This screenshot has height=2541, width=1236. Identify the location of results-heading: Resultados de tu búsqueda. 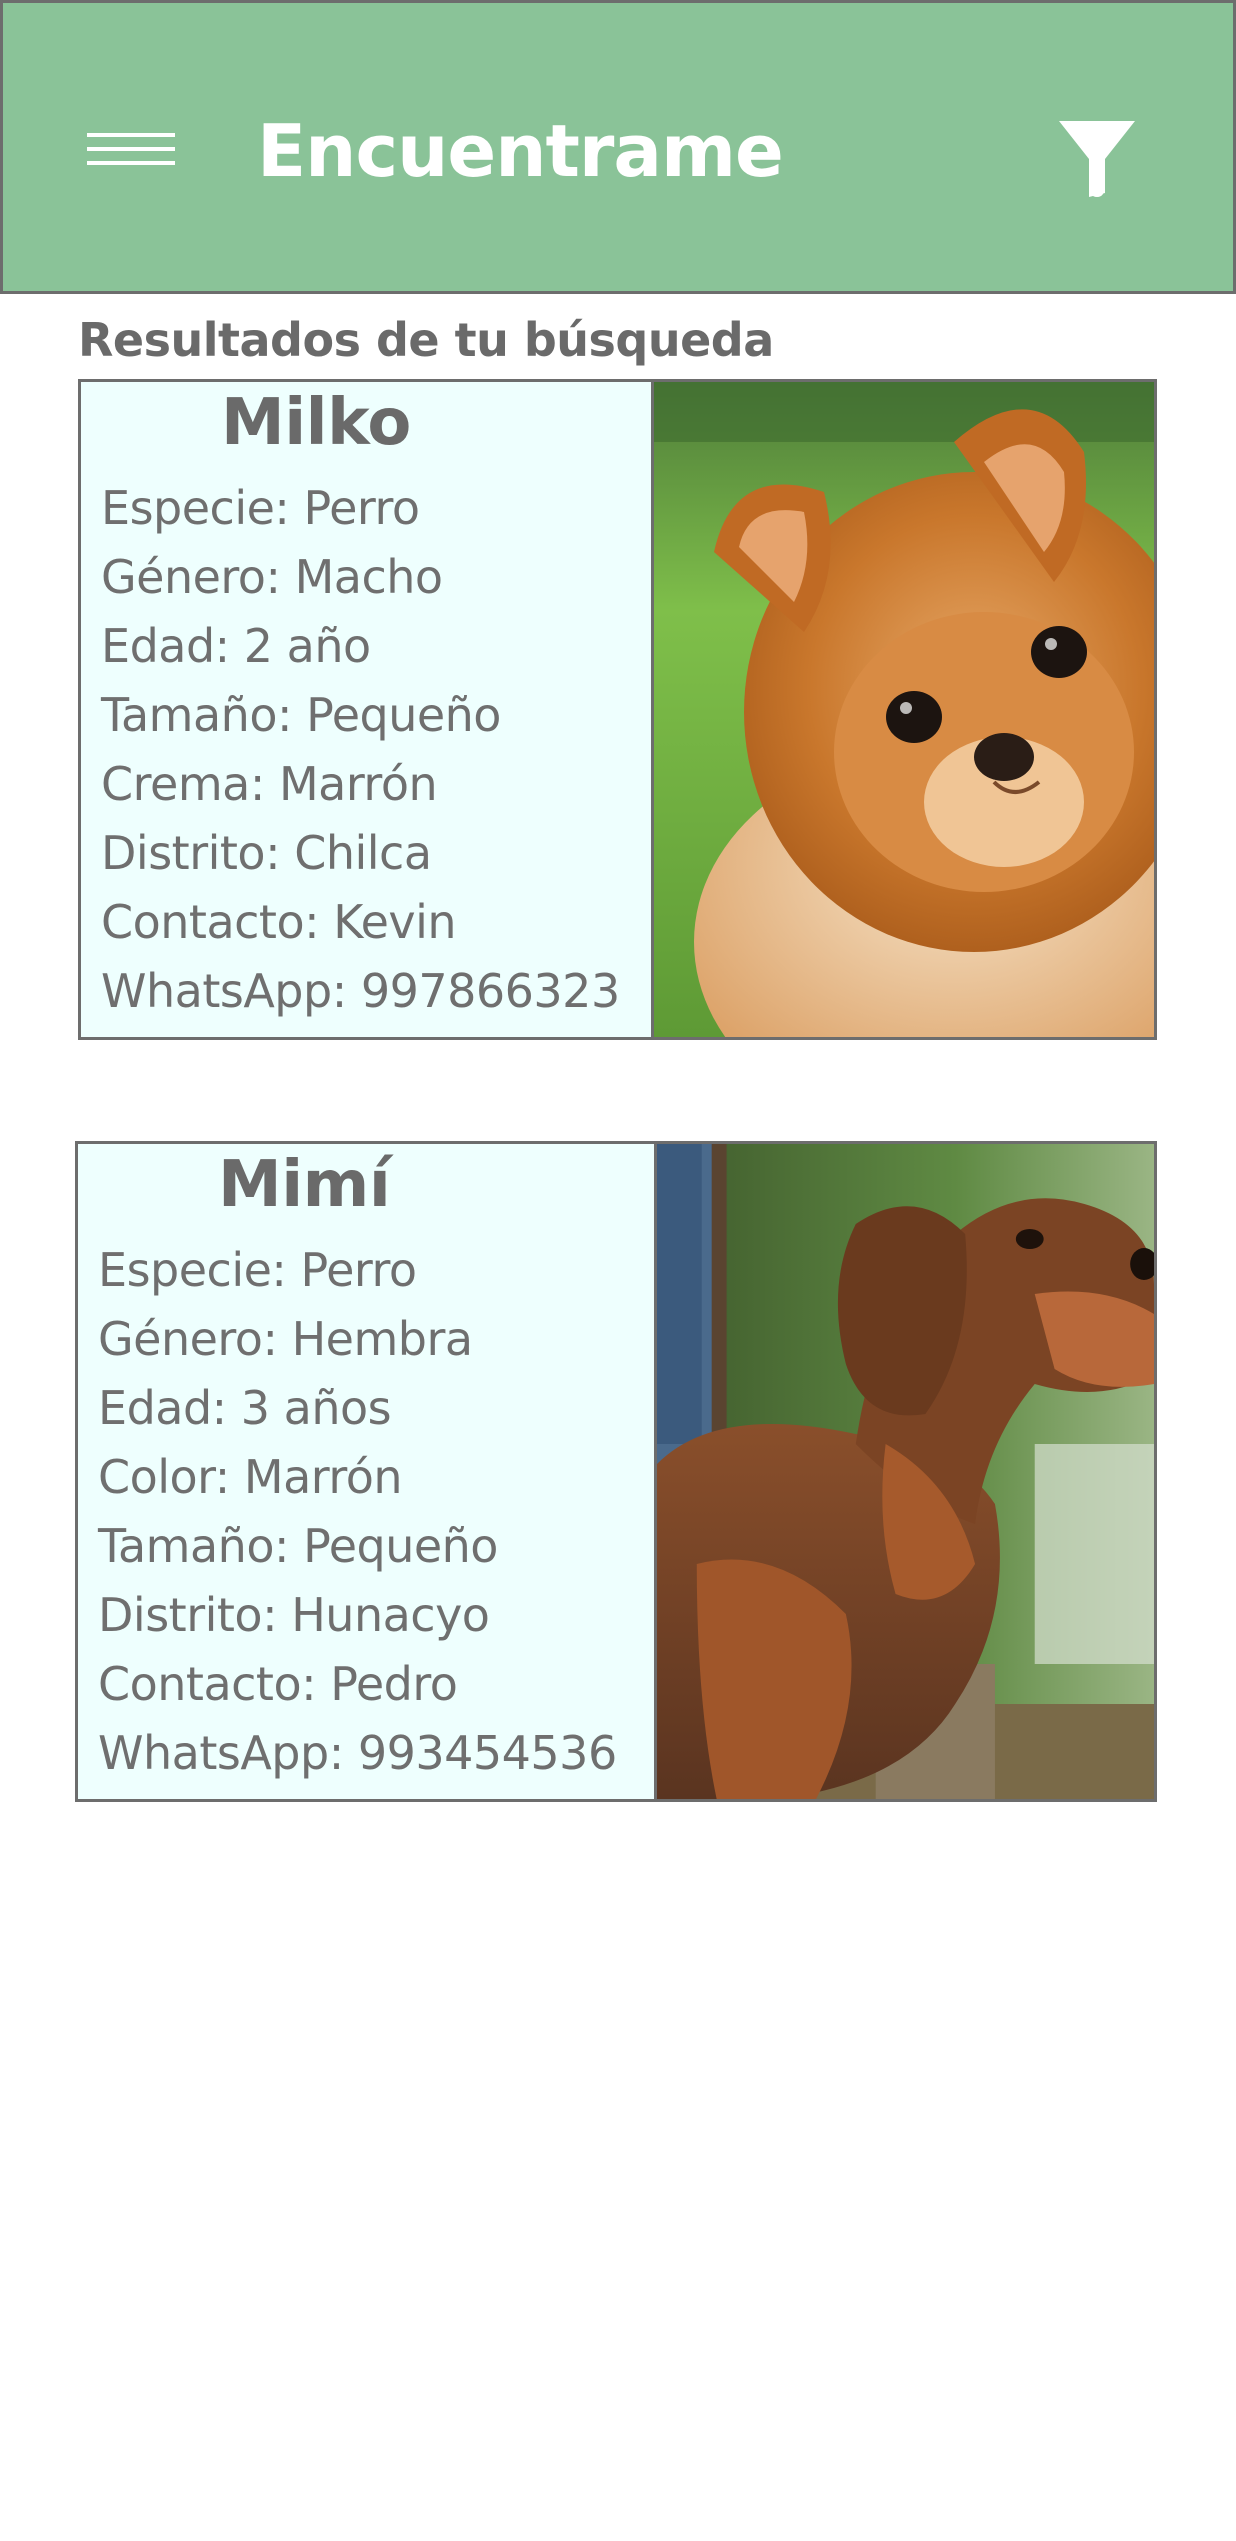
(426, 340).